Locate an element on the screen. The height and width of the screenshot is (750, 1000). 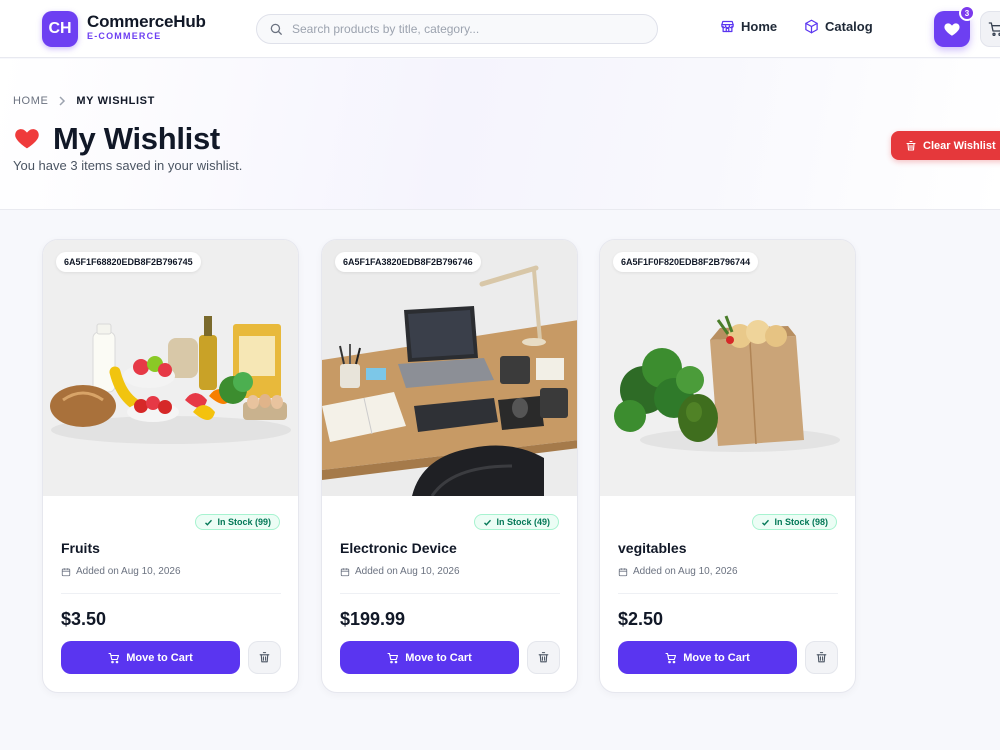
product-price: $199.99 is located at coordinates (373, 619).